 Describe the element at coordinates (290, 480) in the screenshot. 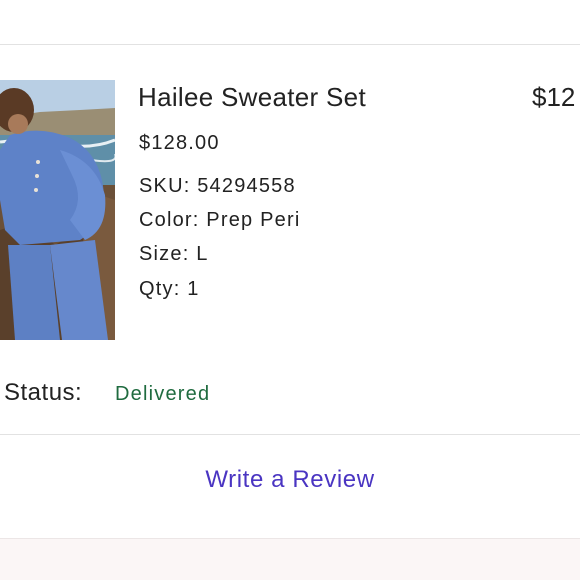

I see `write-review-link: Write a Review` at that location.